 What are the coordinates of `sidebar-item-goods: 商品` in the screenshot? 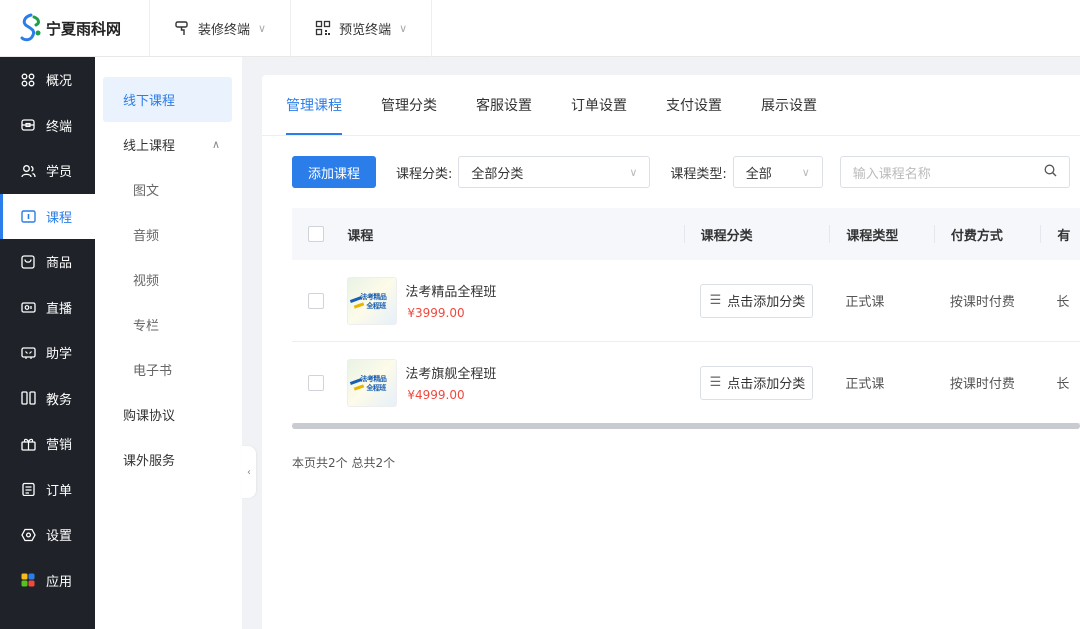 It's located at (47, 262).